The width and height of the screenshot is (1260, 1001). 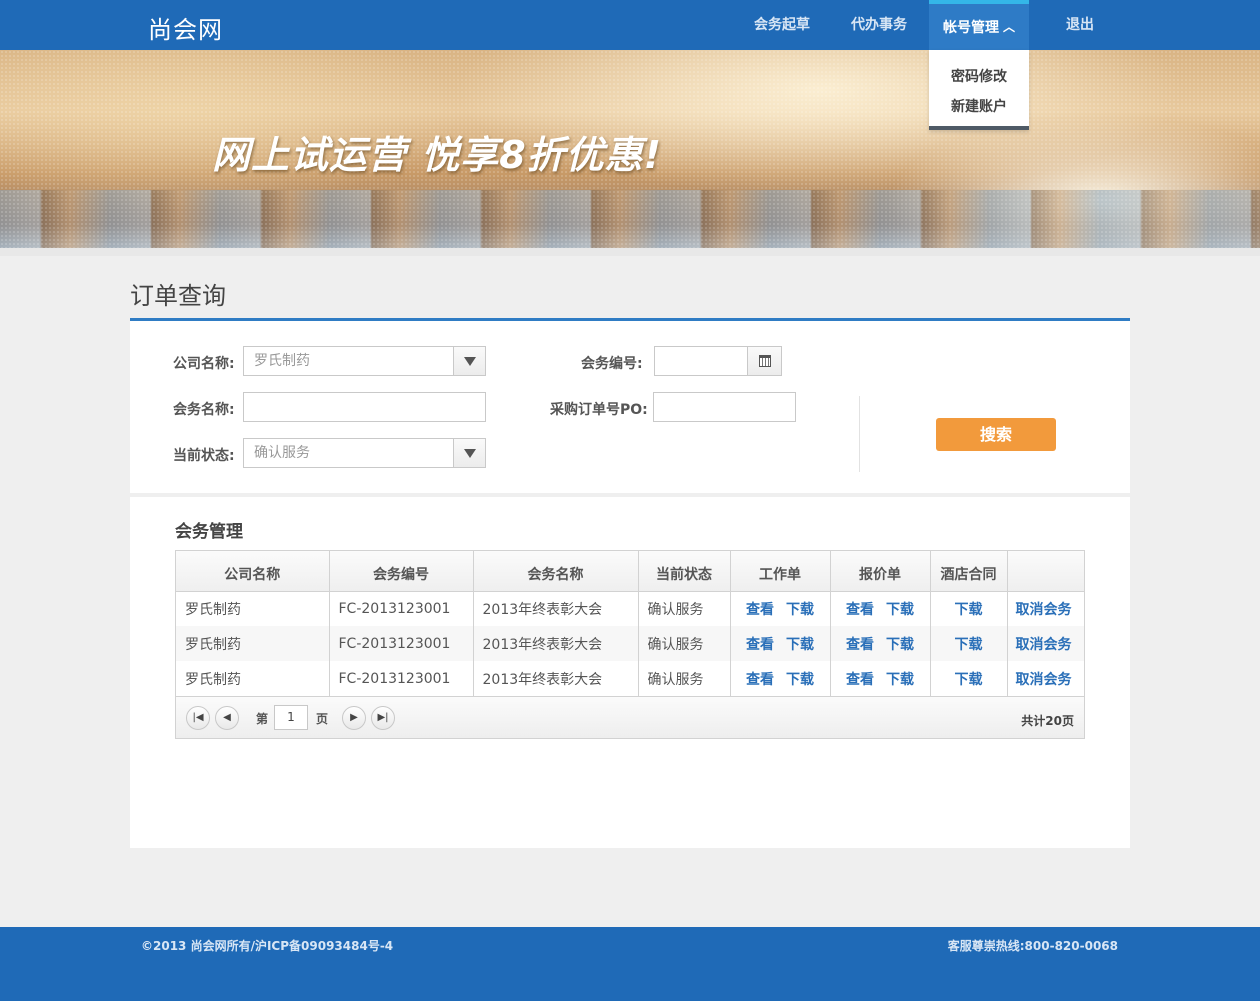 I want to click on table-header-row: 公司名称 会务编号 会务名称 当前状态 工作单 报价单 酒店合同, so click(x=630, y=571).